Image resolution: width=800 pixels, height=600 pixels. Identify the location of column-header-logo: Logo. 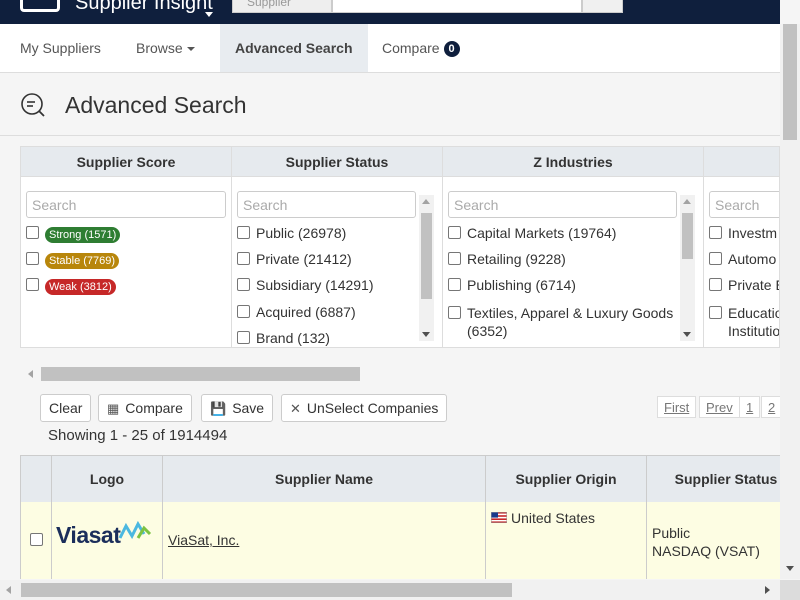
(107, 479).